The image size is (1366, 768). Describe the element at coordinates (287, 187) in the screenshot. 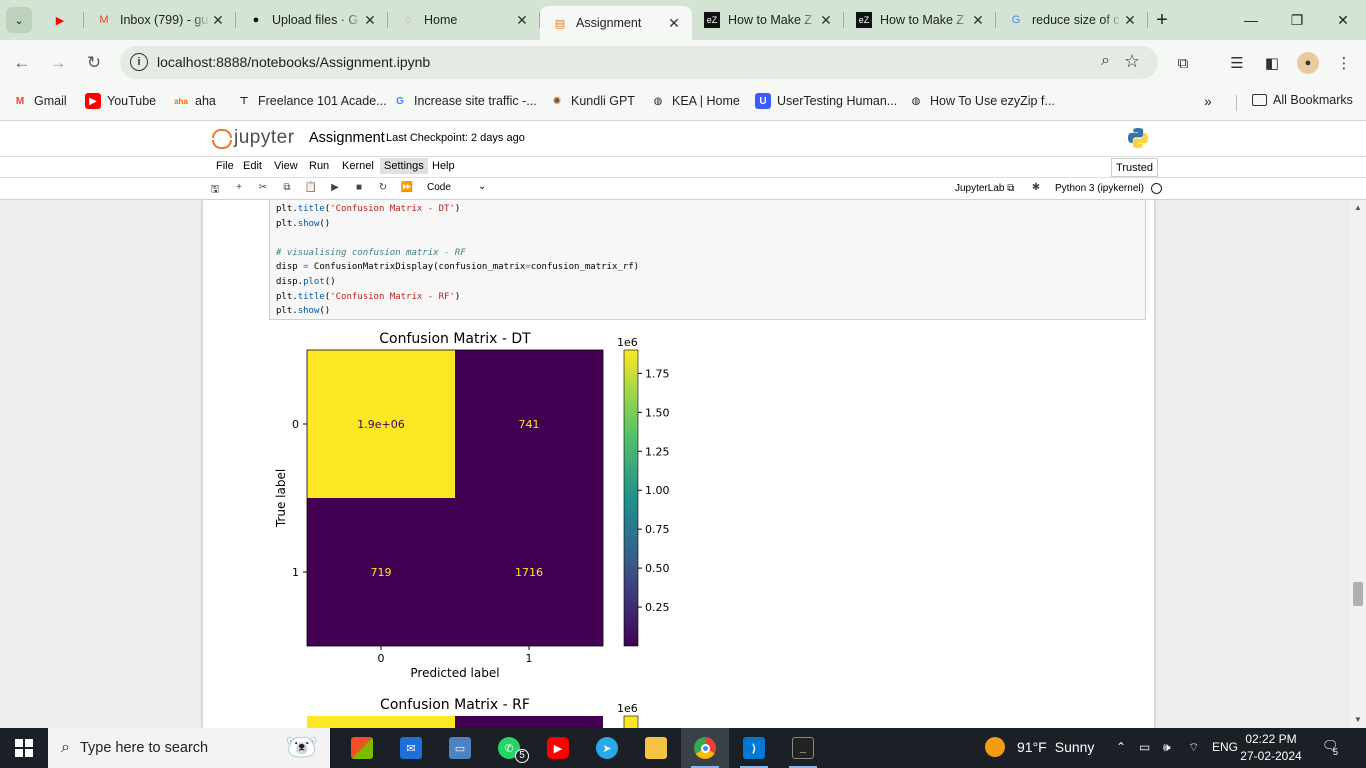

I see `copy-icon: ⧉` at that location.